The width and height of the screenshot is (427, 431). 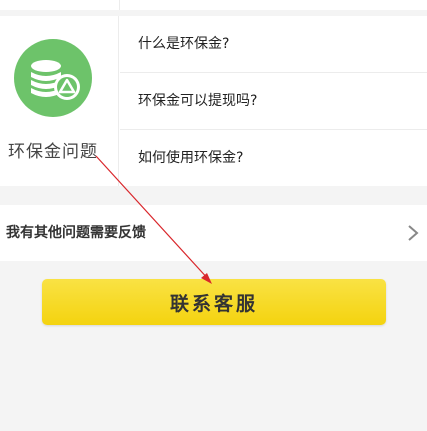 I want to click on faq-question-item: 如何使用环保金?, so click(x=273, y=158).